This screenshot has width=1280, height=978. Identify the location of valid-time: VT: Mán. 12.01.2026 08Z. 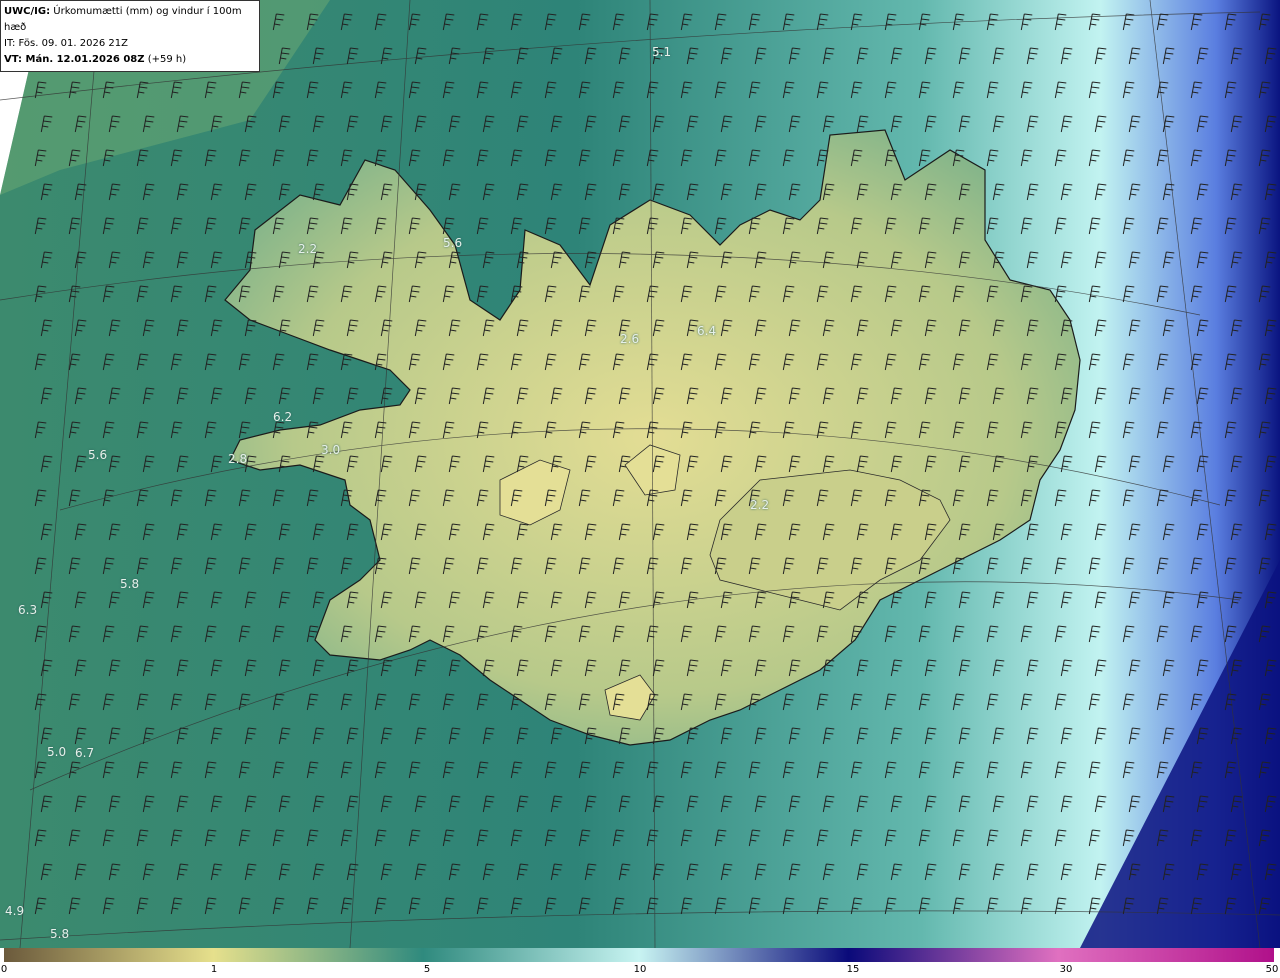
(74, 59).